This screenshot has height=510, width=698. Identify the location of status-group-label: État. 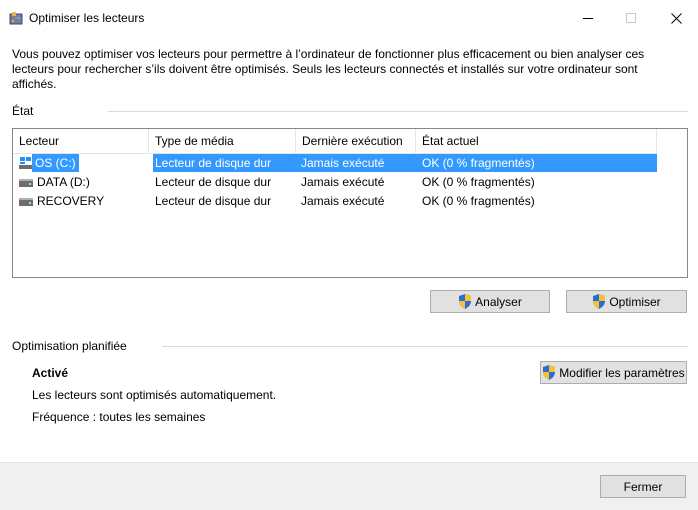
(23, 111).